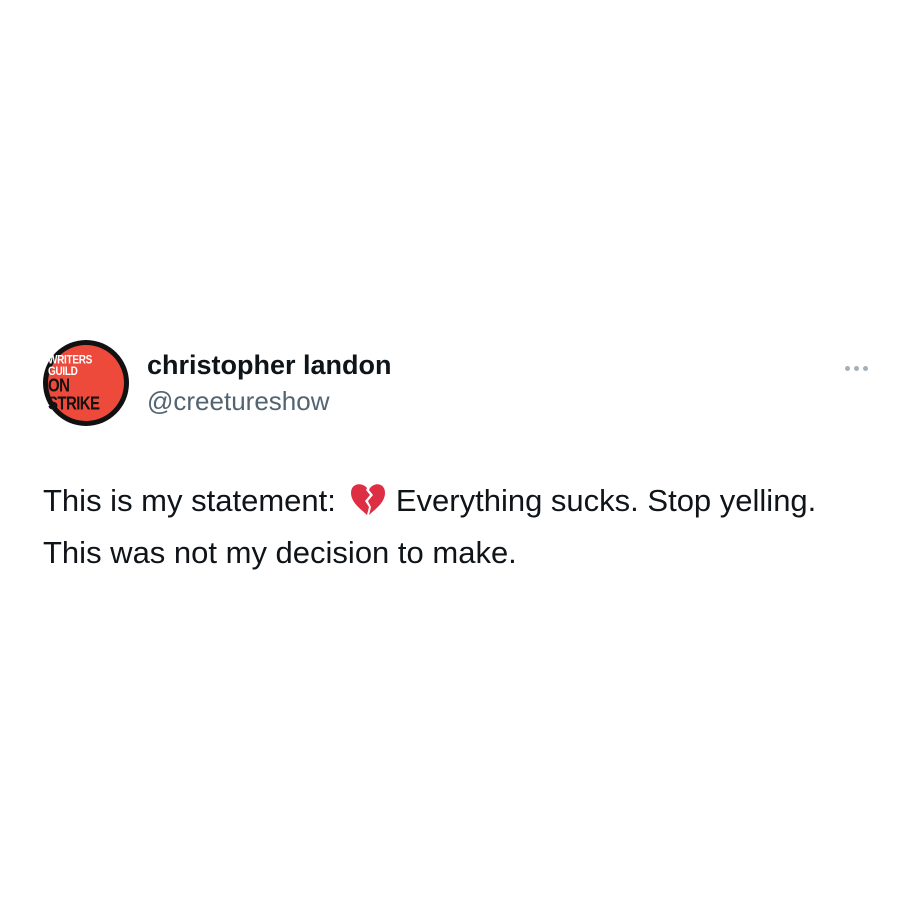 This screenshot has height=920, width=920. Describe the element at coordinates (368, 506) in the screenshot. I see `broken-heart-icon` at that location.